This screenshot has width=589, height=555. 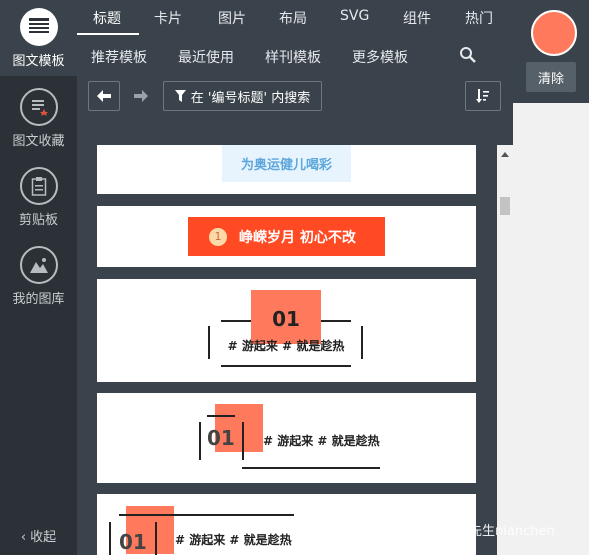 What do you see at coordinates (206, 57) in the screenshot?
I see `subtab-recent: 最近使用` at bounding box center [206, 57].